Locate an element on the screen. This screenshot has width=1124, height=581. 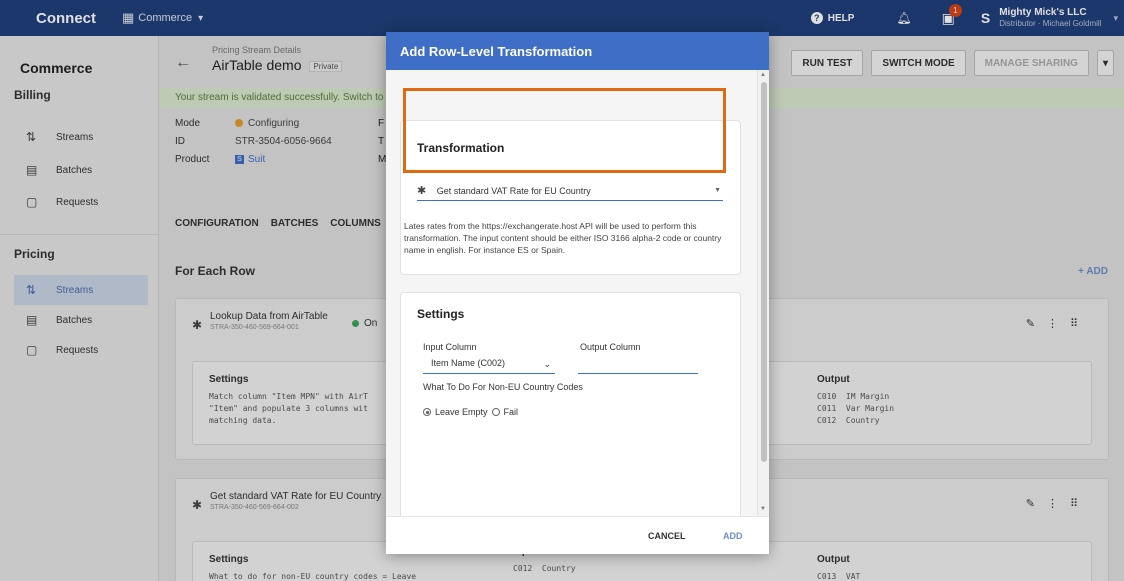
settings-panel: Settings is located at coordinates (570, 404).